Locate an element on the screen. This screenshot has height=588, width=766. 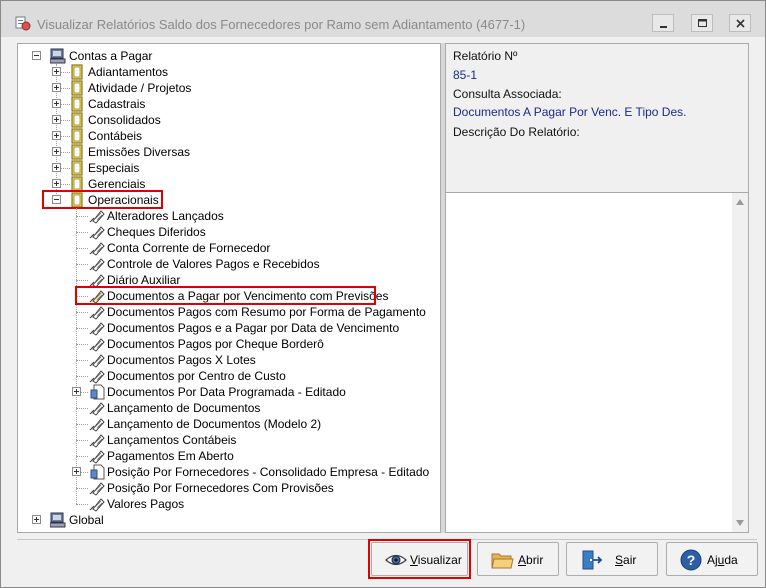
tree-category-item: Gerenciais is located at coordinates (116, 184).